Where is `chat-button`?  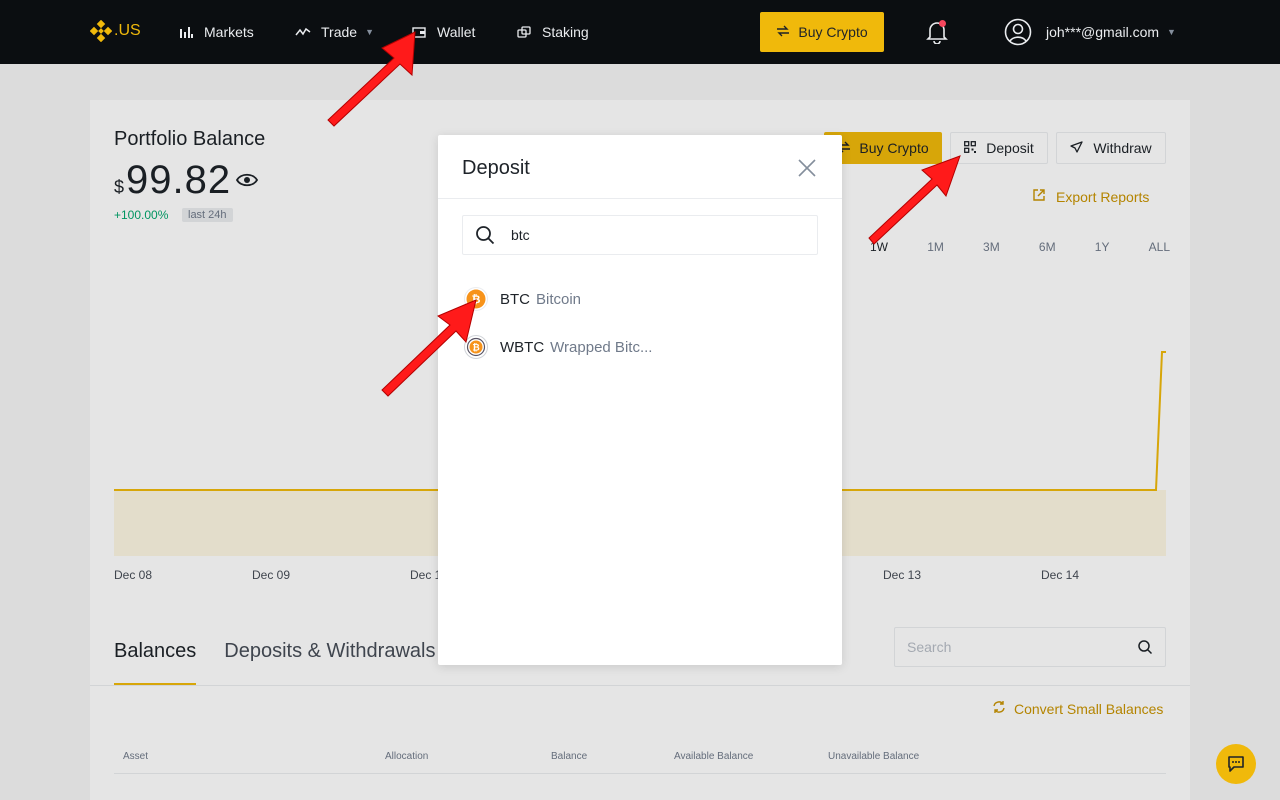
chat-button is located at coordinates (1236, 764).